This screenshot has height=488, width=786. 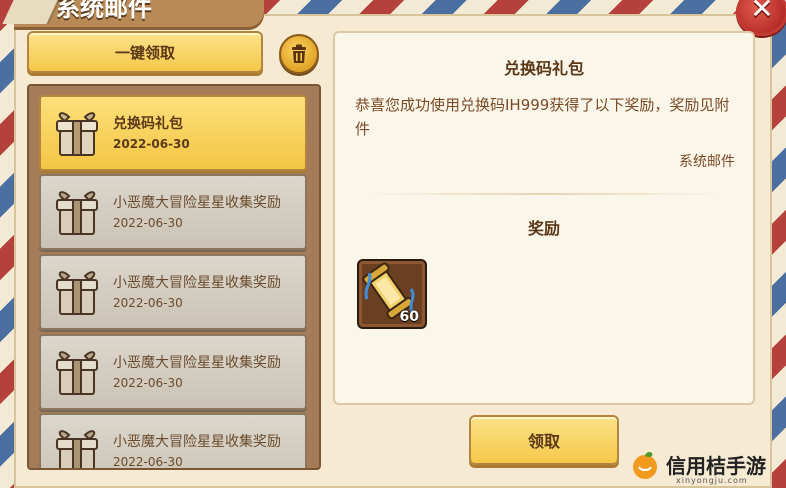 I want to click on reward-quantity: 60, so click(x=409, y=317).